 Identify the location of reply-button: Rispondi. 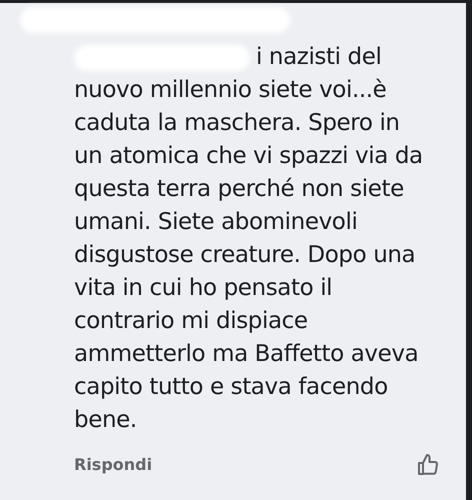
(113, 465).